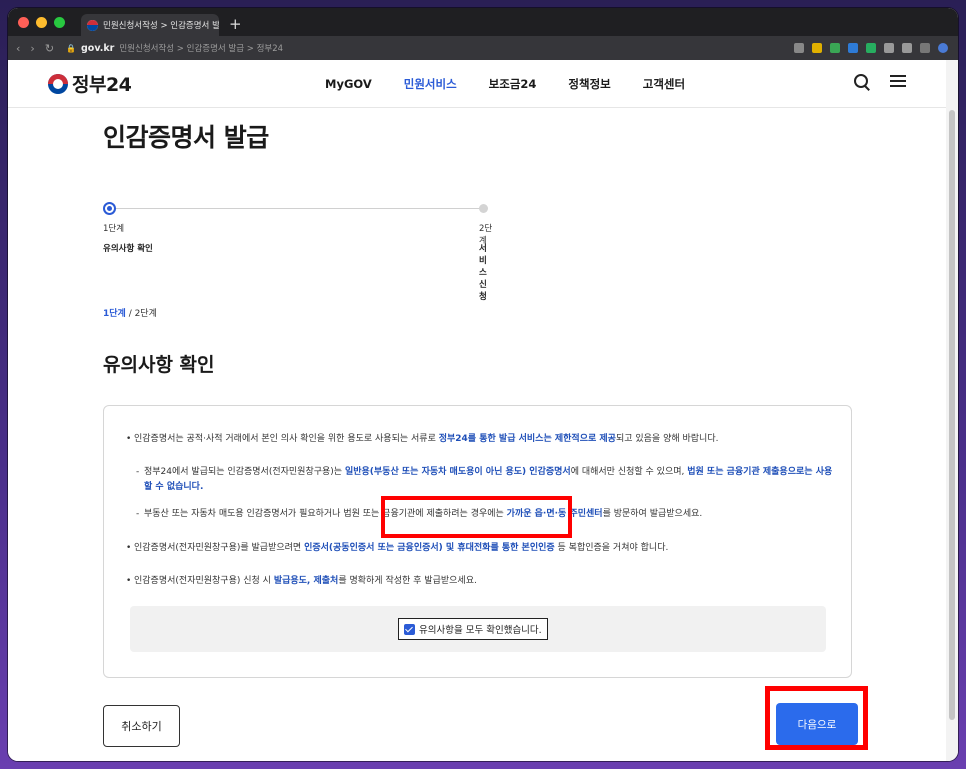 This screenshot has height=769, width=966. I want to click on nav-item-mygov: MyGOV, so click(348, 84).